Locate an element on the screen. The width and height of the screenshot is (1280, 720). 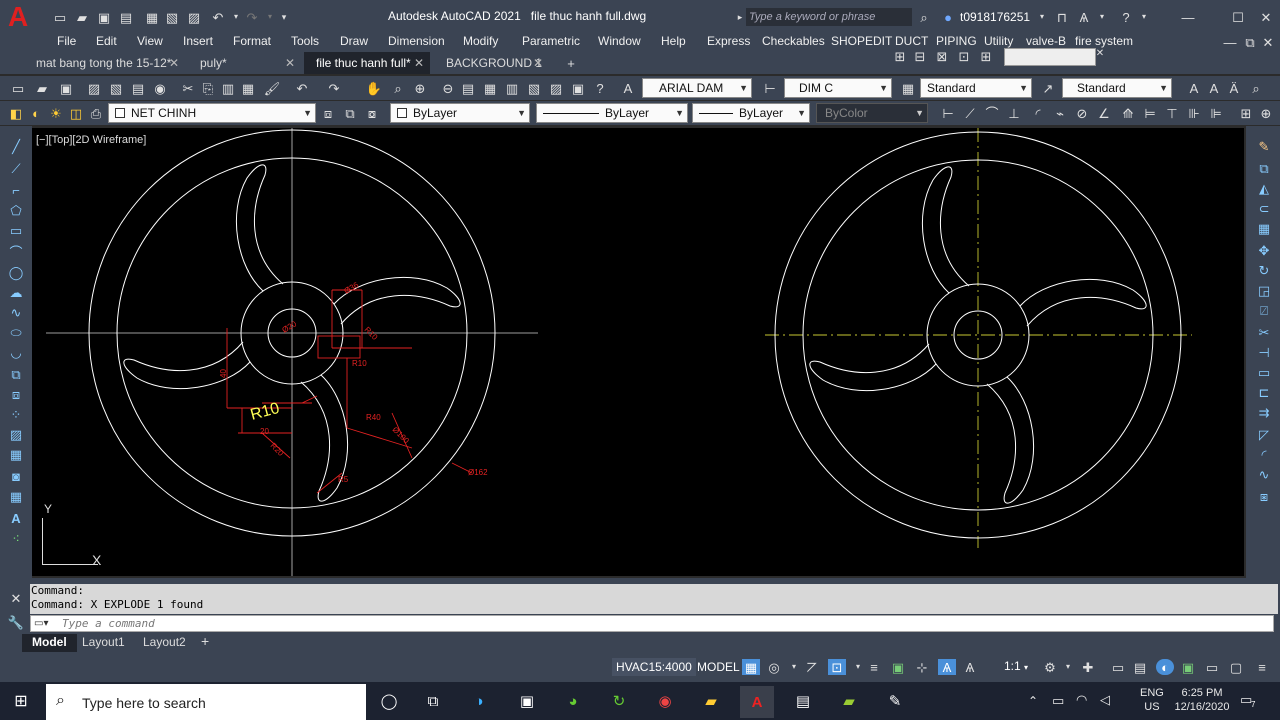
center-mark-icon: ⊕ is located at coordinates (1266, 113).